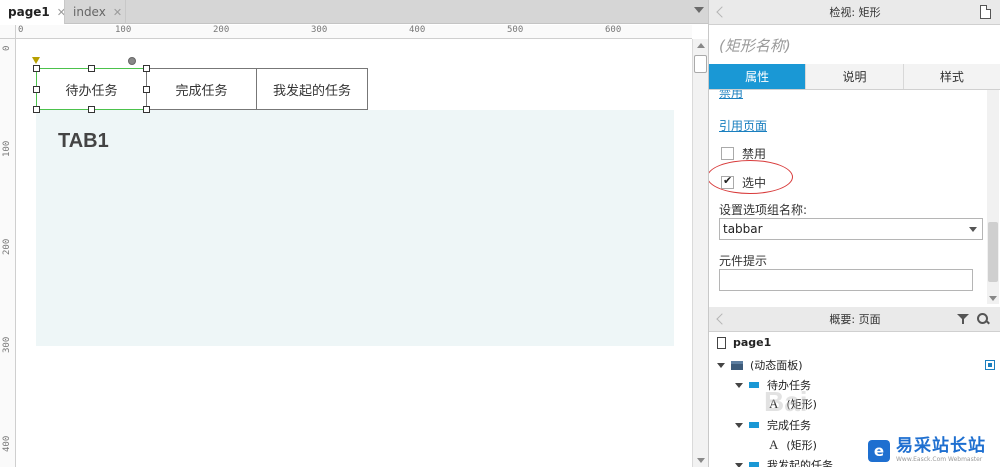  What do you see at coordinates (801, 445) in the screenshot?
I see `tree-item-label: (矩形)` at bounding box center [801, 445].